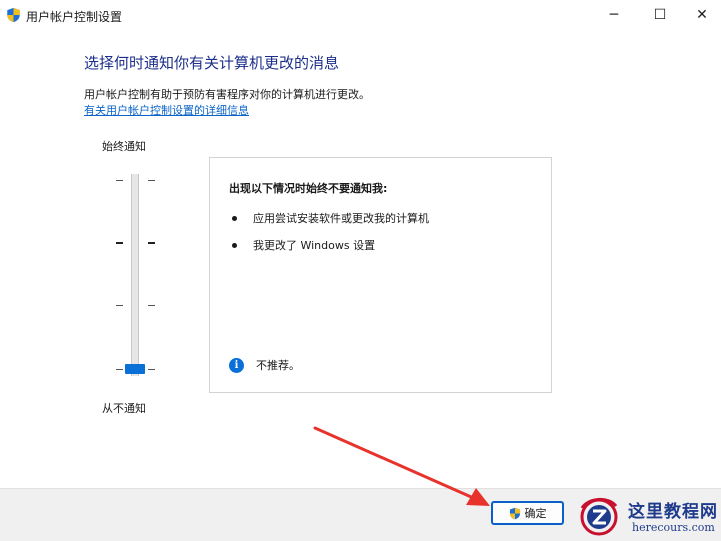  Describe the element at coordinates (124, 146) in the screenshot. I see `slider-top-label: 始终通知` at that location.